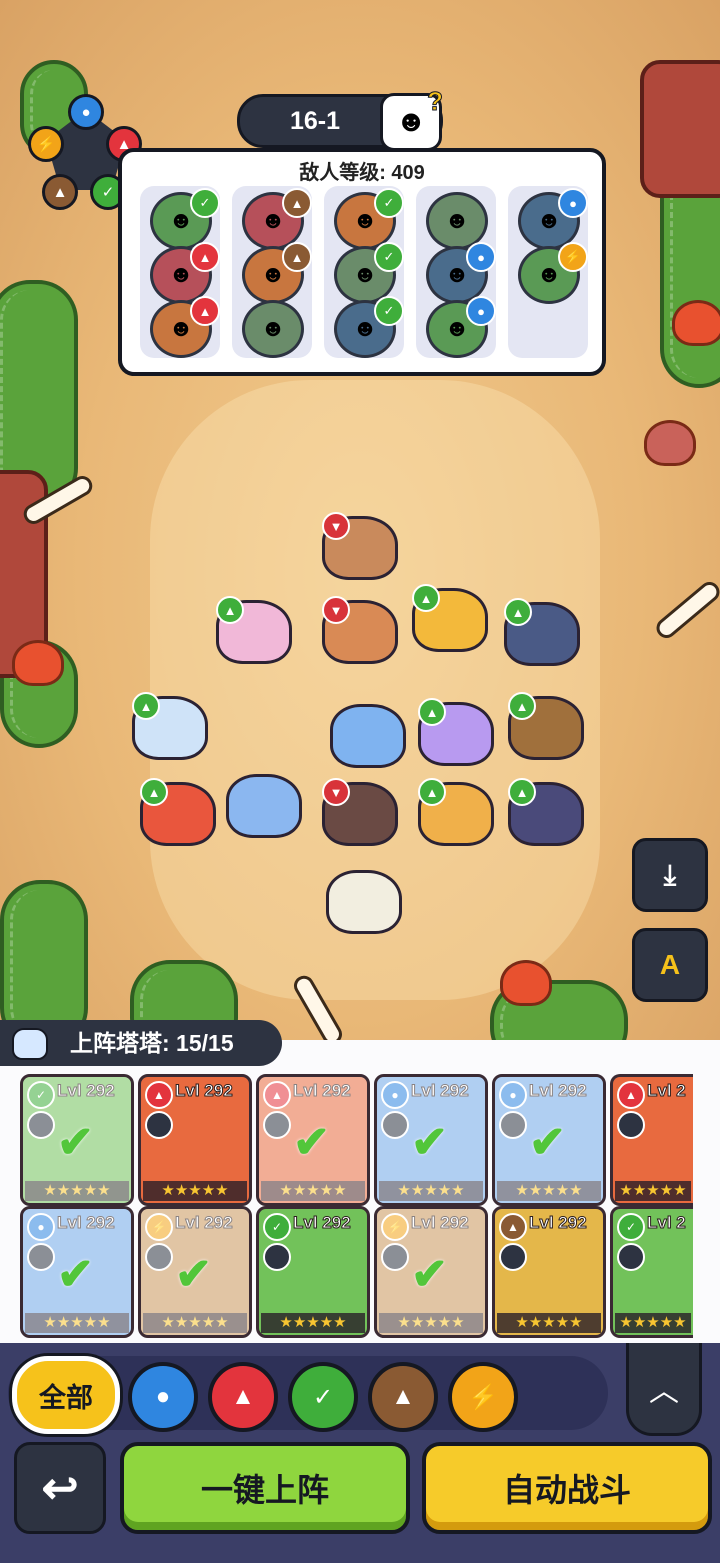 The image size is (720, 1563). I want to click on filter-fire-icon: ▲, so click(243, 1397).